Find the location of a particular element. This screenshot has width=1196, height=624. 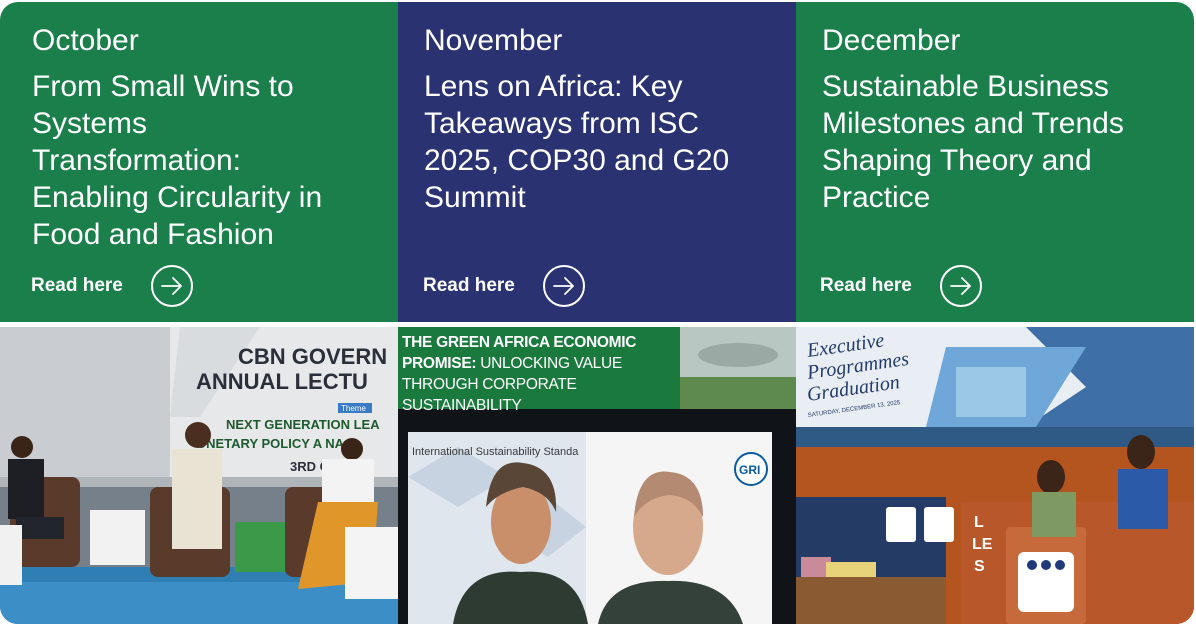

read-here-link-october: Read here is located at coordinates (112, 286).